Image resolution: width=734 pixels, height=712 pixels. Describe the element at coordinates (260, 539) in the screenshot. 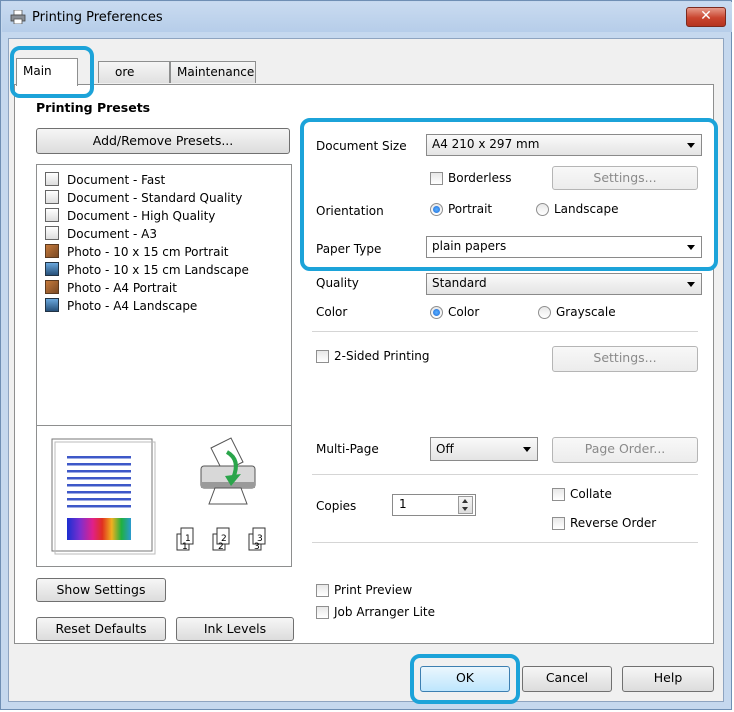

I see `copy-label: 3` at that location.